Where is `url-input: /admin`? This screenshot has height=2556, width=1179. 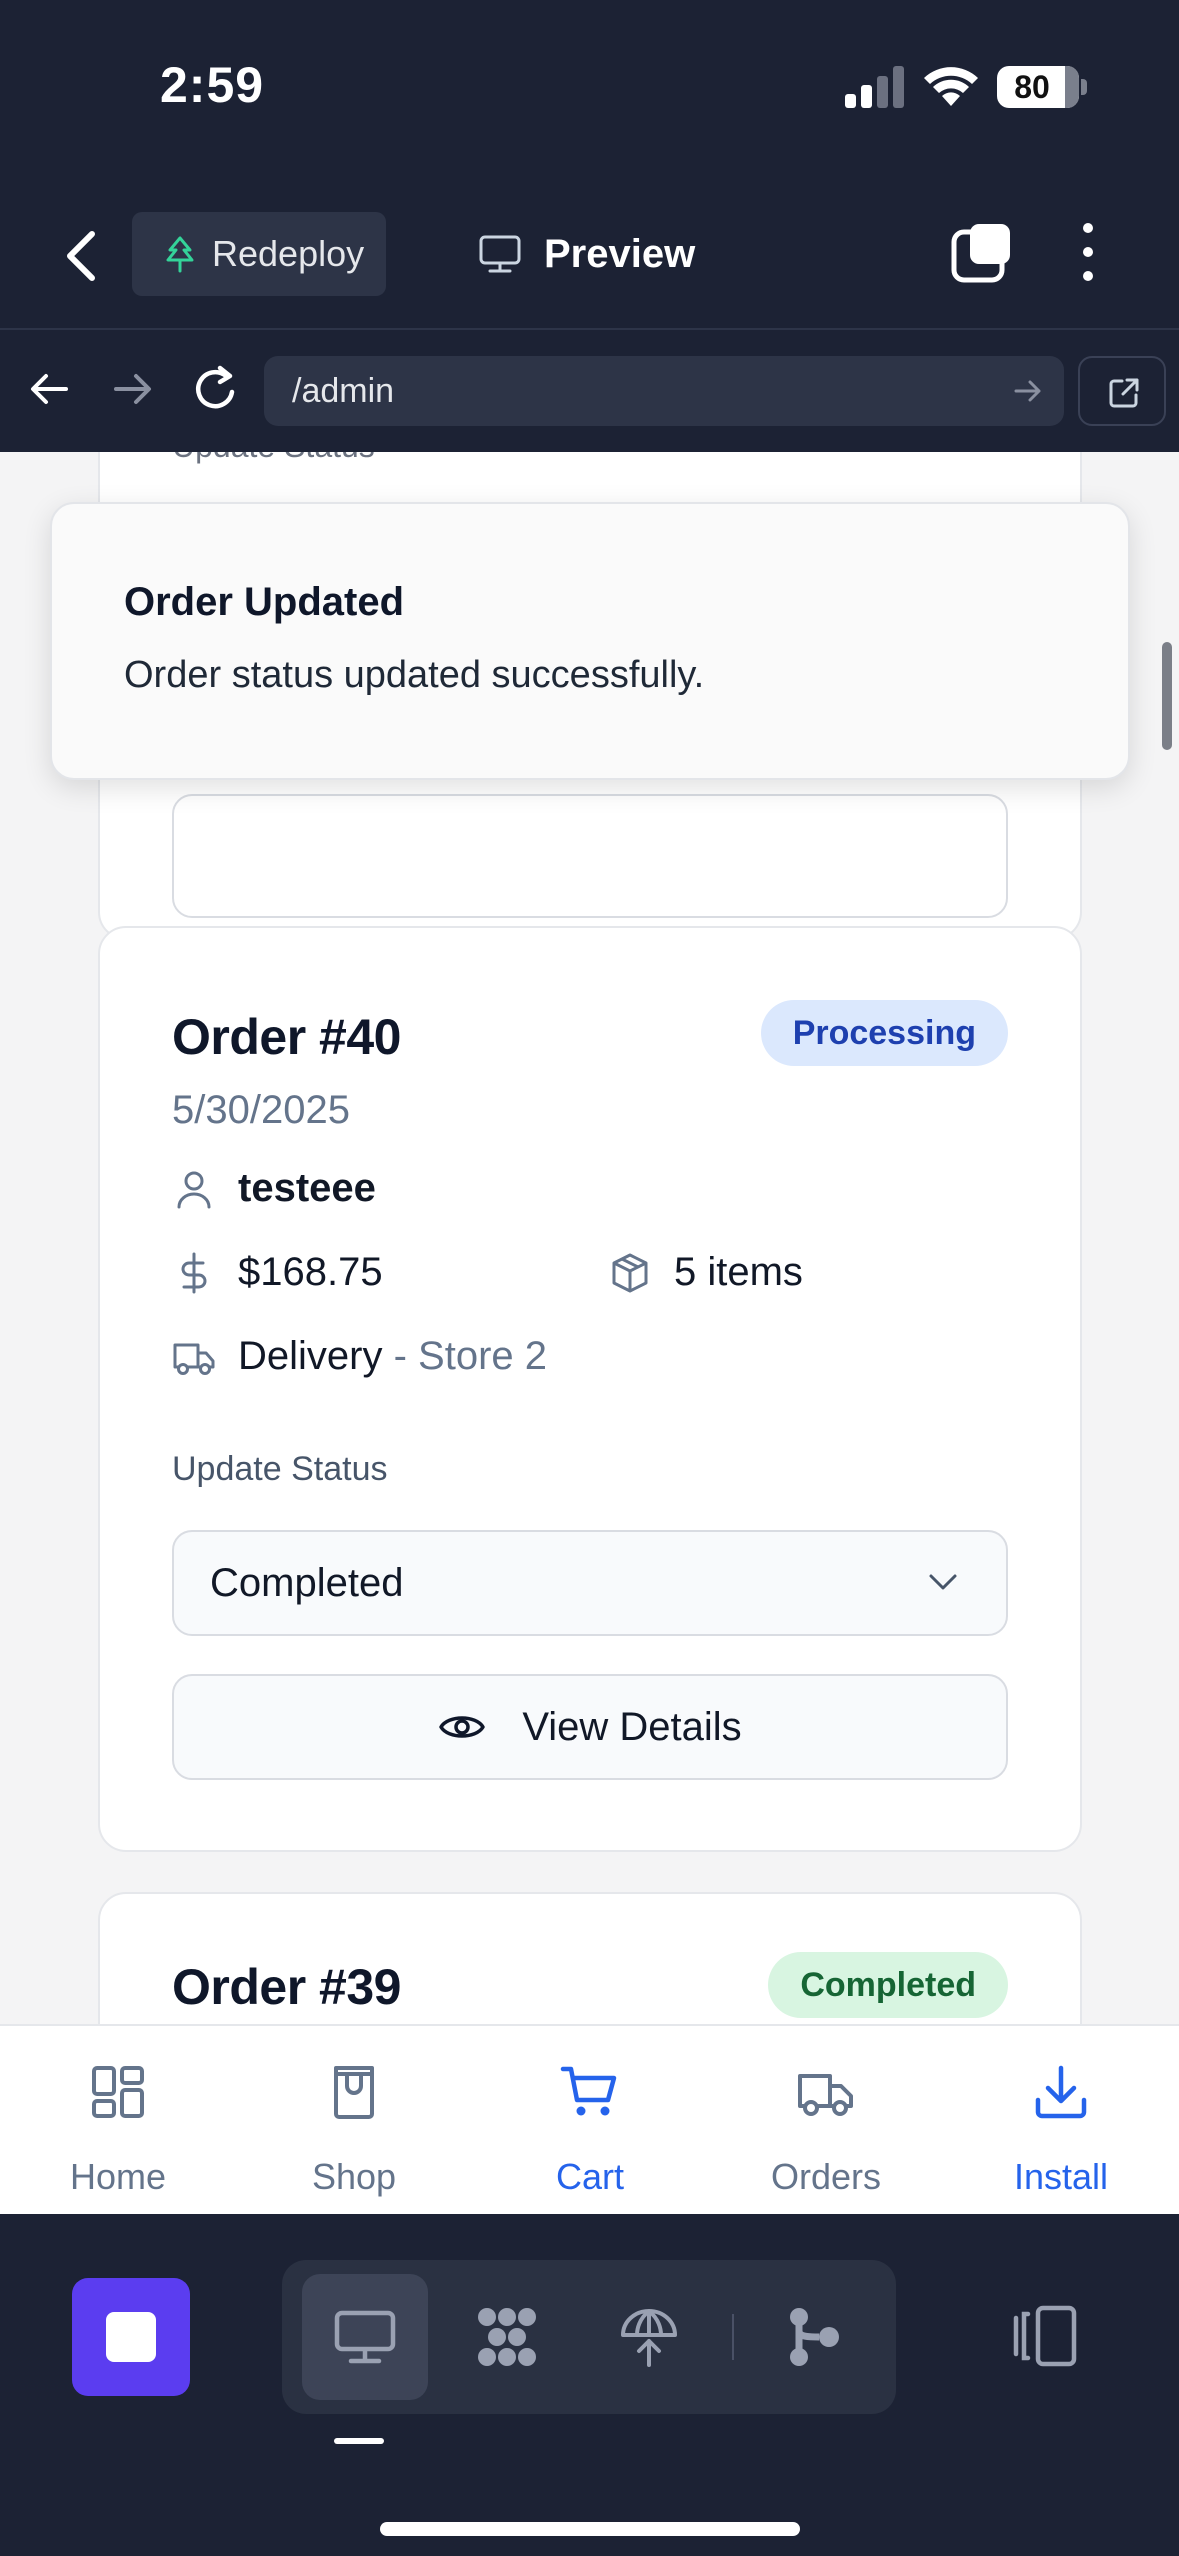
url-input: /admin is located at coordinates (664, 391).